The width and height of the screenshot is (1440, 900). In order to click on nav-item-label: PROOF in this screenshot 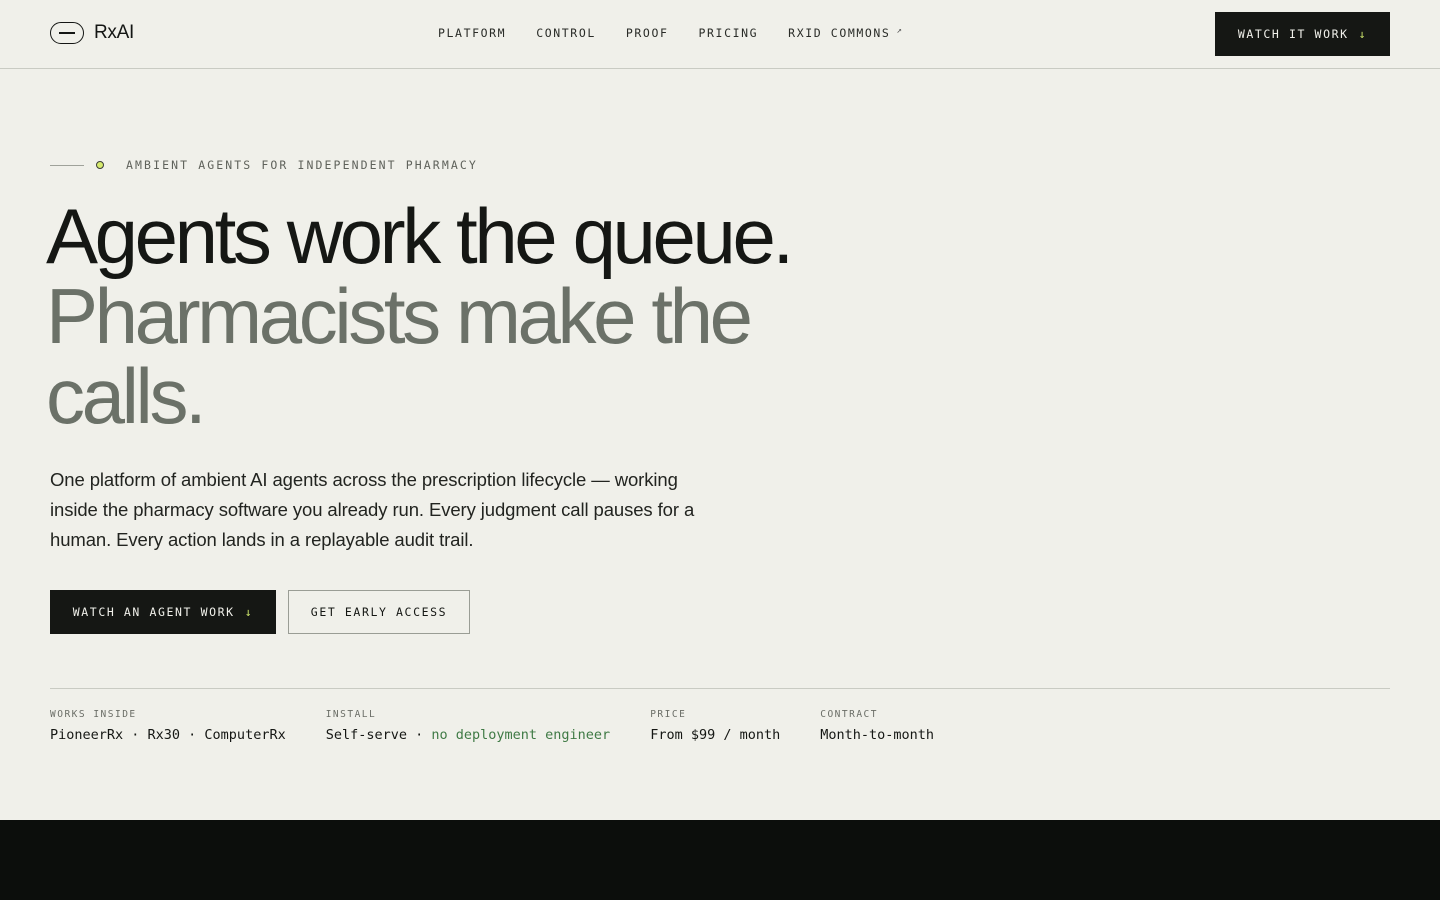, I will do `click(647, 33)`.